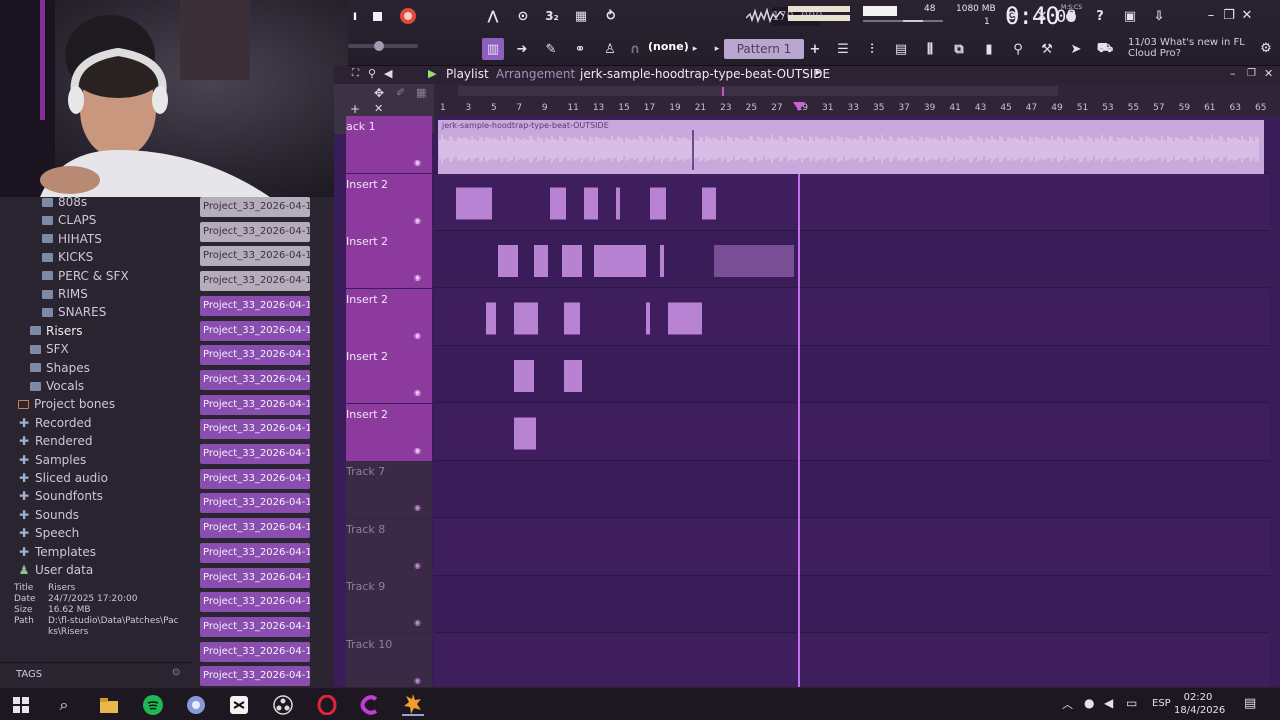 The width and height of the screenshot is (1280, 720). Describe the element at coordinates (581, 16) in the screenshot. I see `step-edit-icon: ▦` at that location.